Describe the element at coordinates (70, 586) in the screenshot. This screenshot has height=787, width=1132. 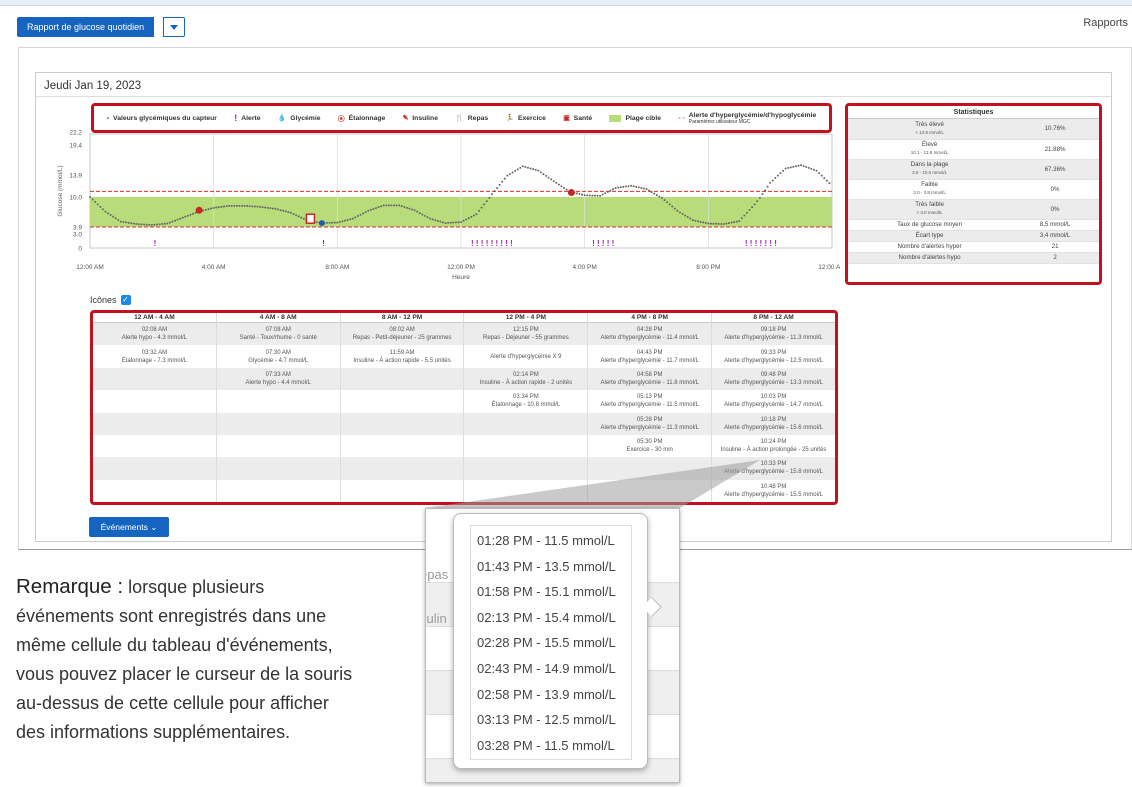
I see `note-title: Remarque :` at that location.